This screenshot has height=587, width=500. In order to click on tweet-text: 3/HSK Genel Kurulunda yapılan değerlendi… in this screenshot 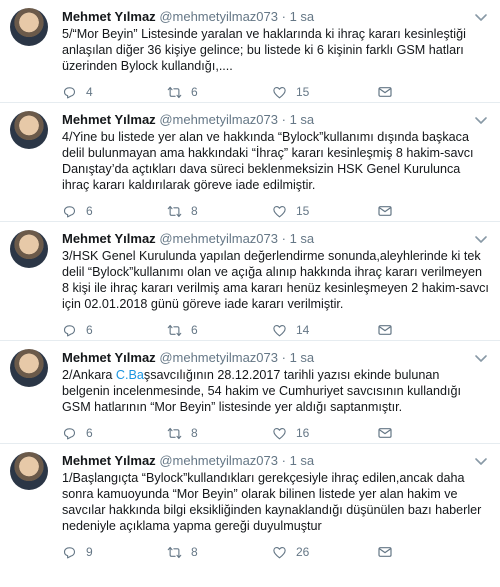, I will do `click(276, 280)`.